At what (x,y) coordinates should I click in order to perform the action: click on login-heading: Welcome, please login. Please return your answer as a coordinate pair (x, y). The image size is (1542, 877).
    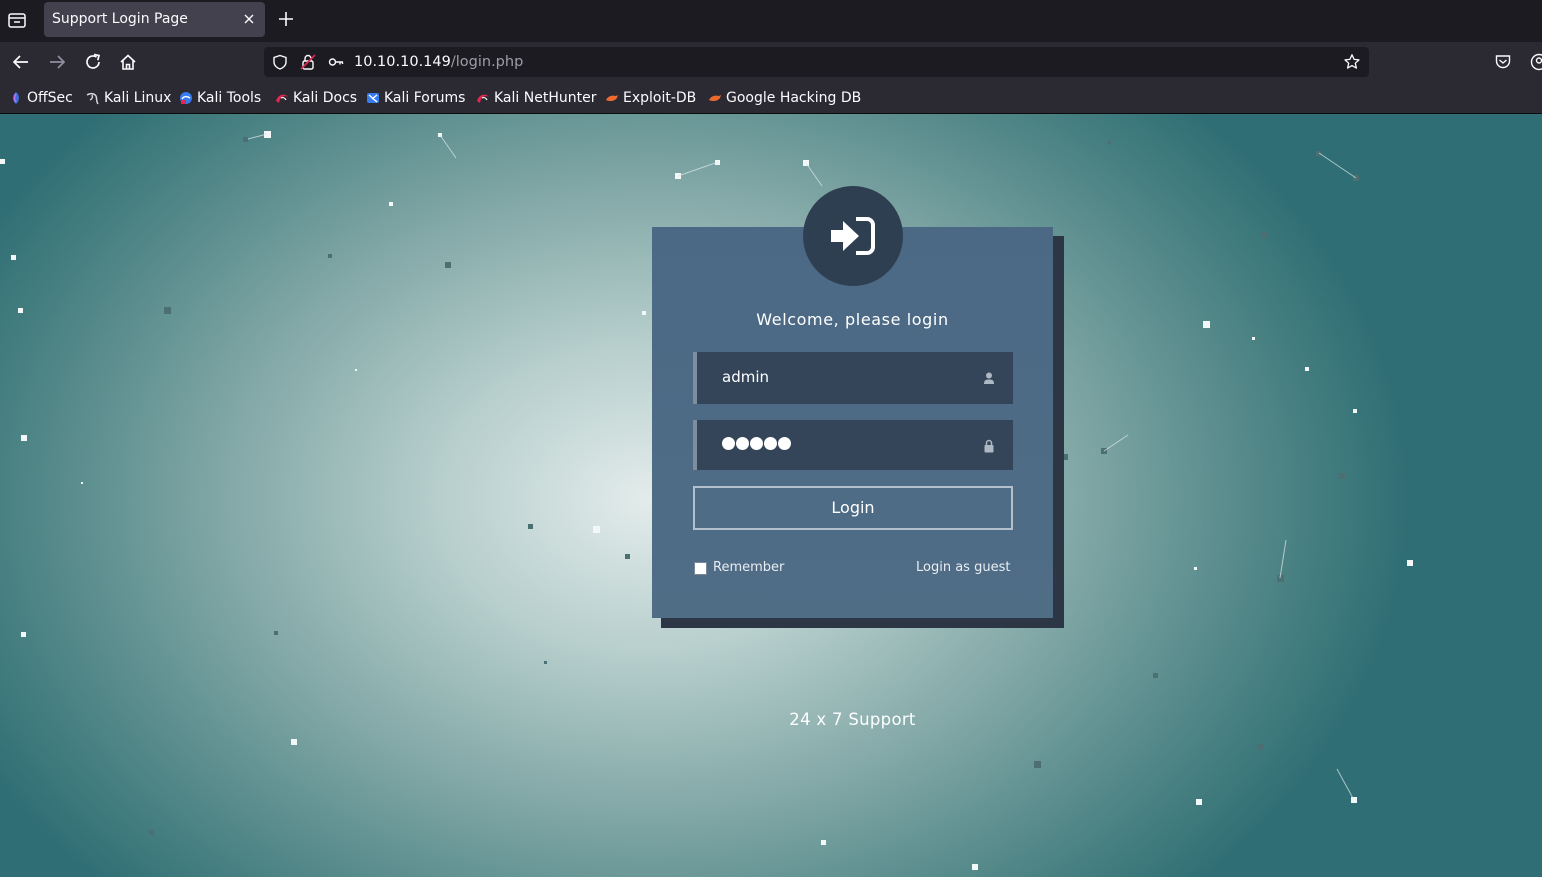
    Looking at the image, I should click on (852, 319).